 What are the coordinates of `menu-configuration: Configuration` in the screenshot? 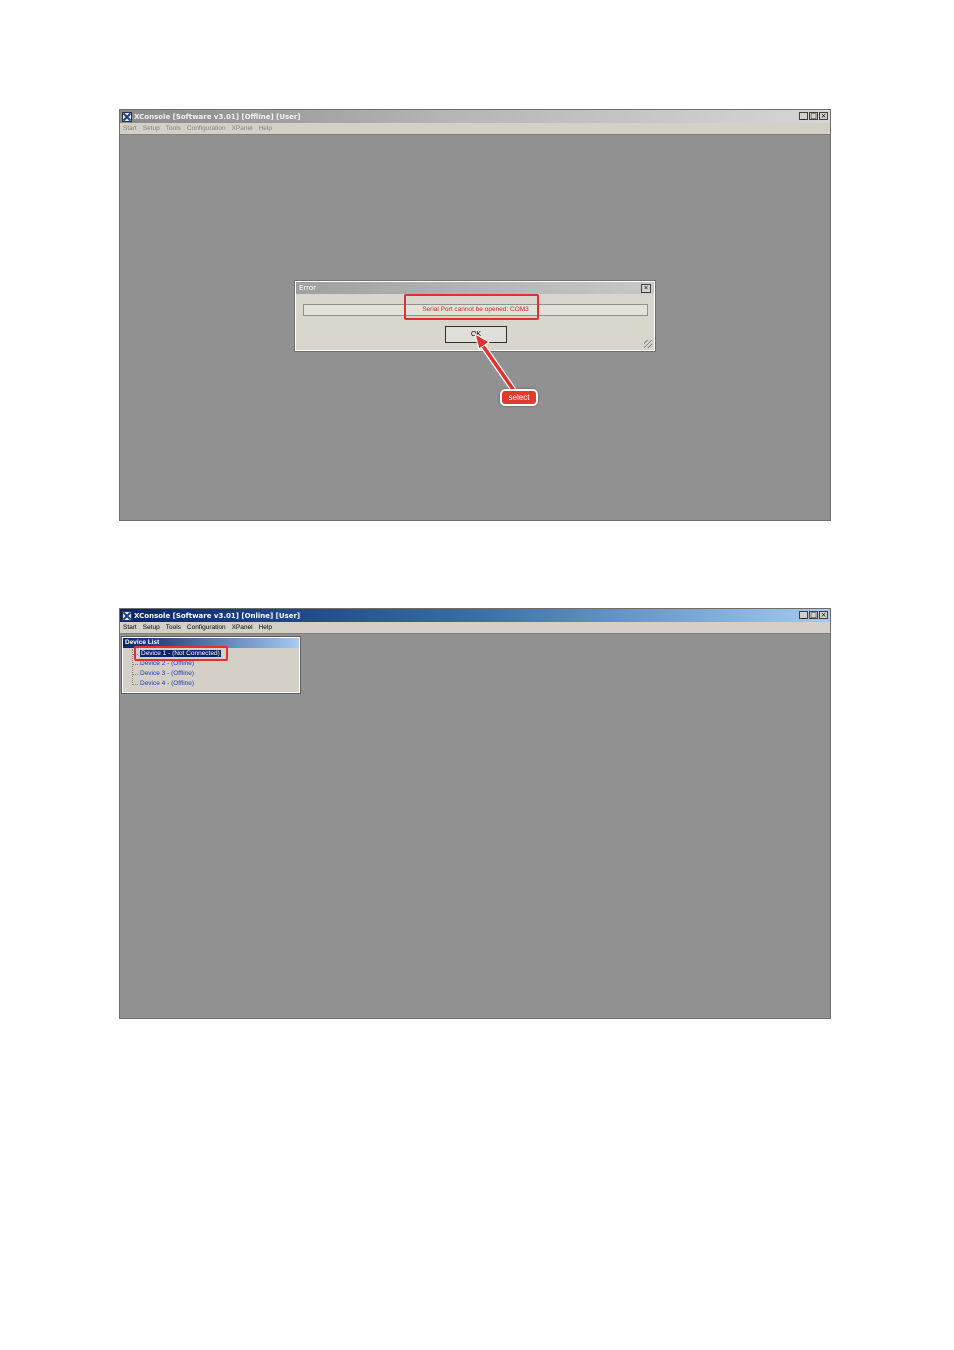 It's located at (206, 627).